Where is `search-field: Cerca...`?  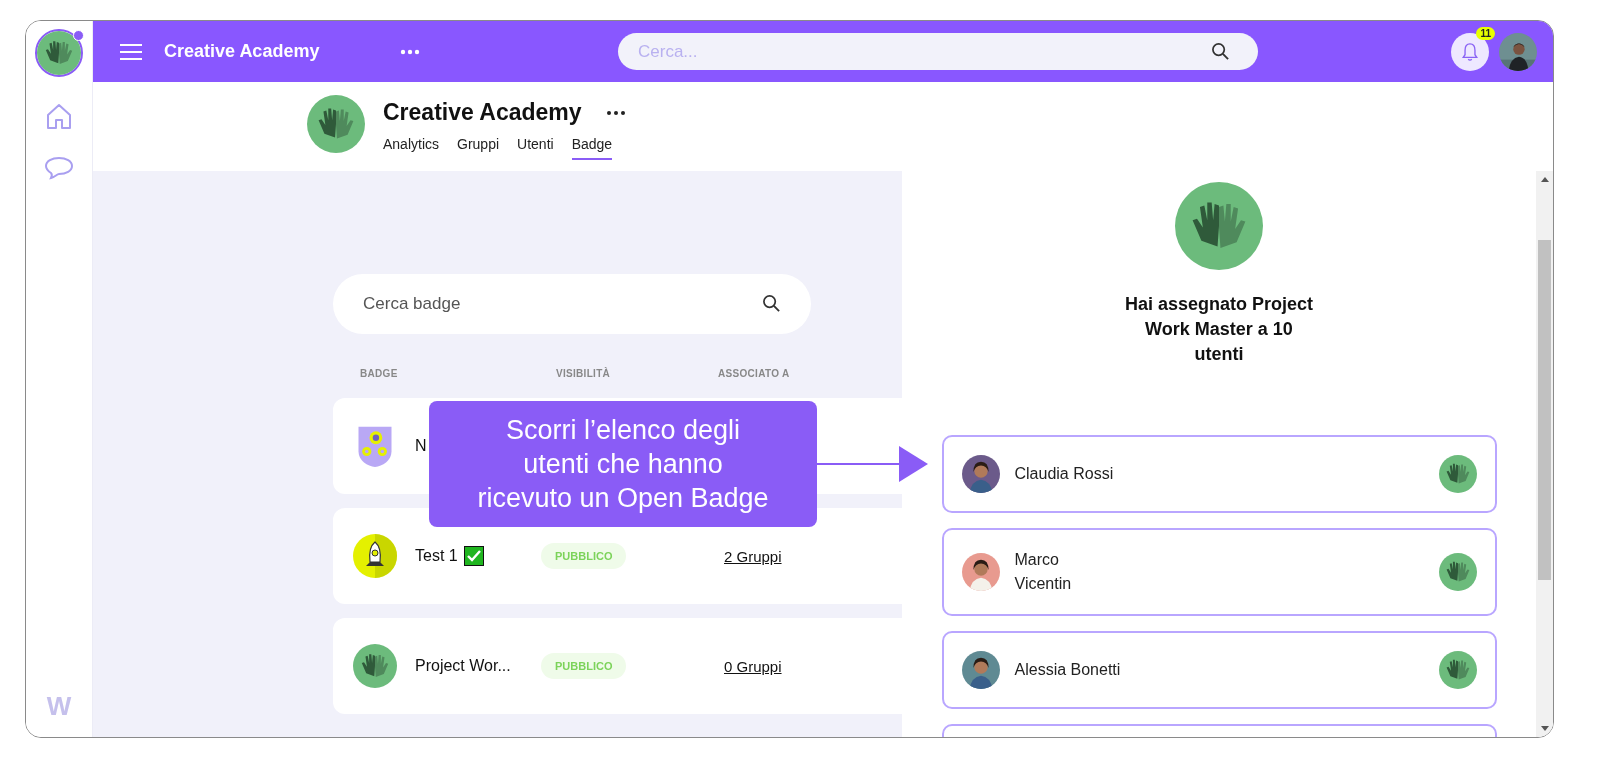
search-field: Cerca... is located at coordinates (938, 51).